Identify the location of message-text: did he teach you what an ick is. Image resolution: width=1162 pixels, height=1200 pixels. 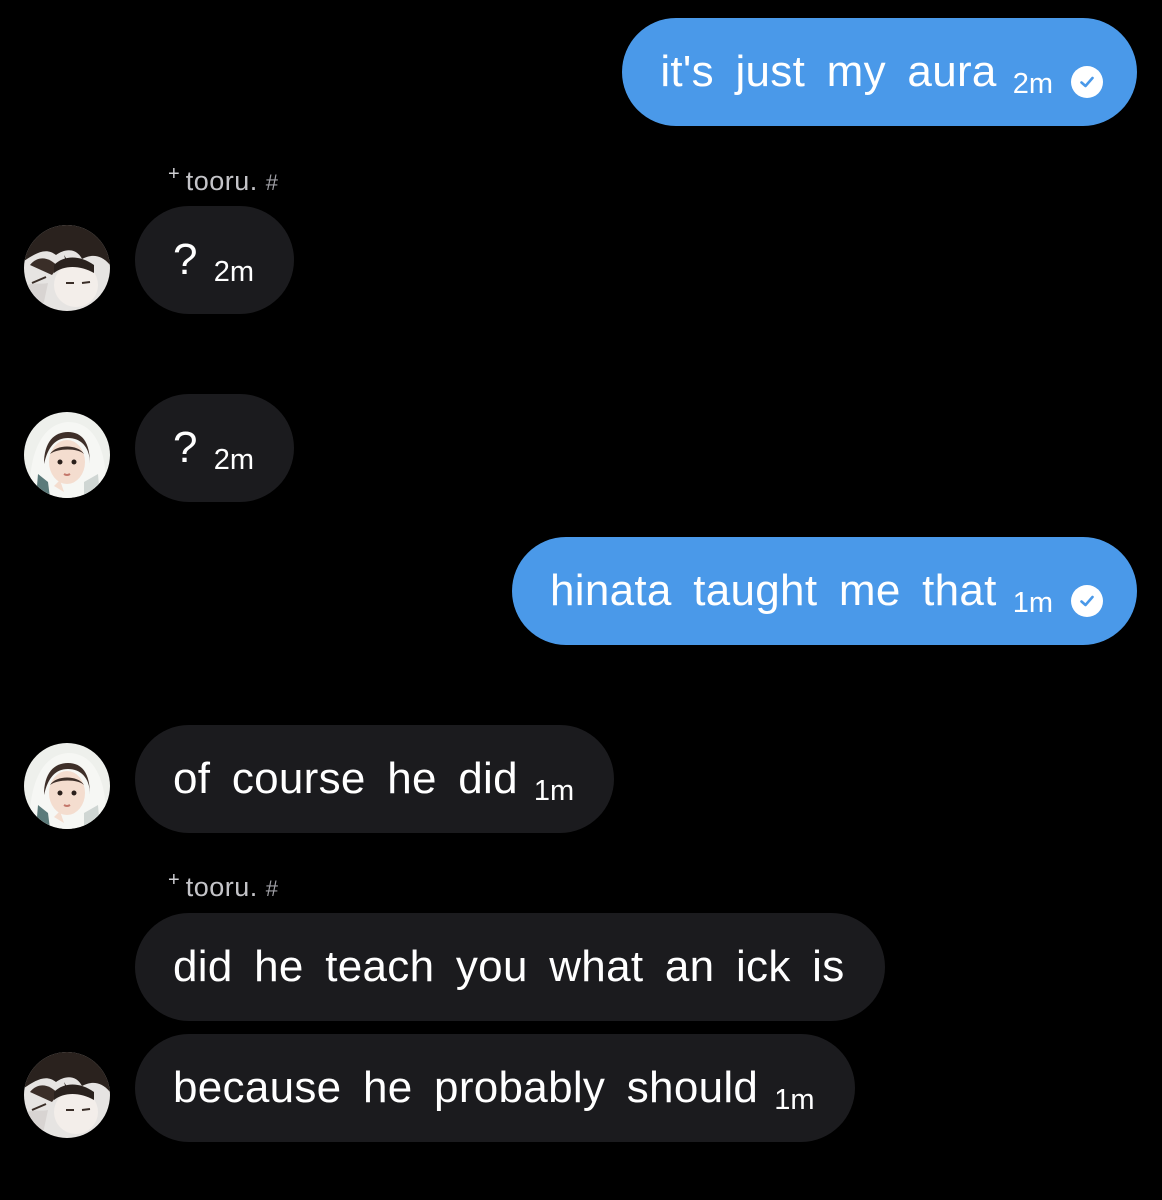
(509, 966).